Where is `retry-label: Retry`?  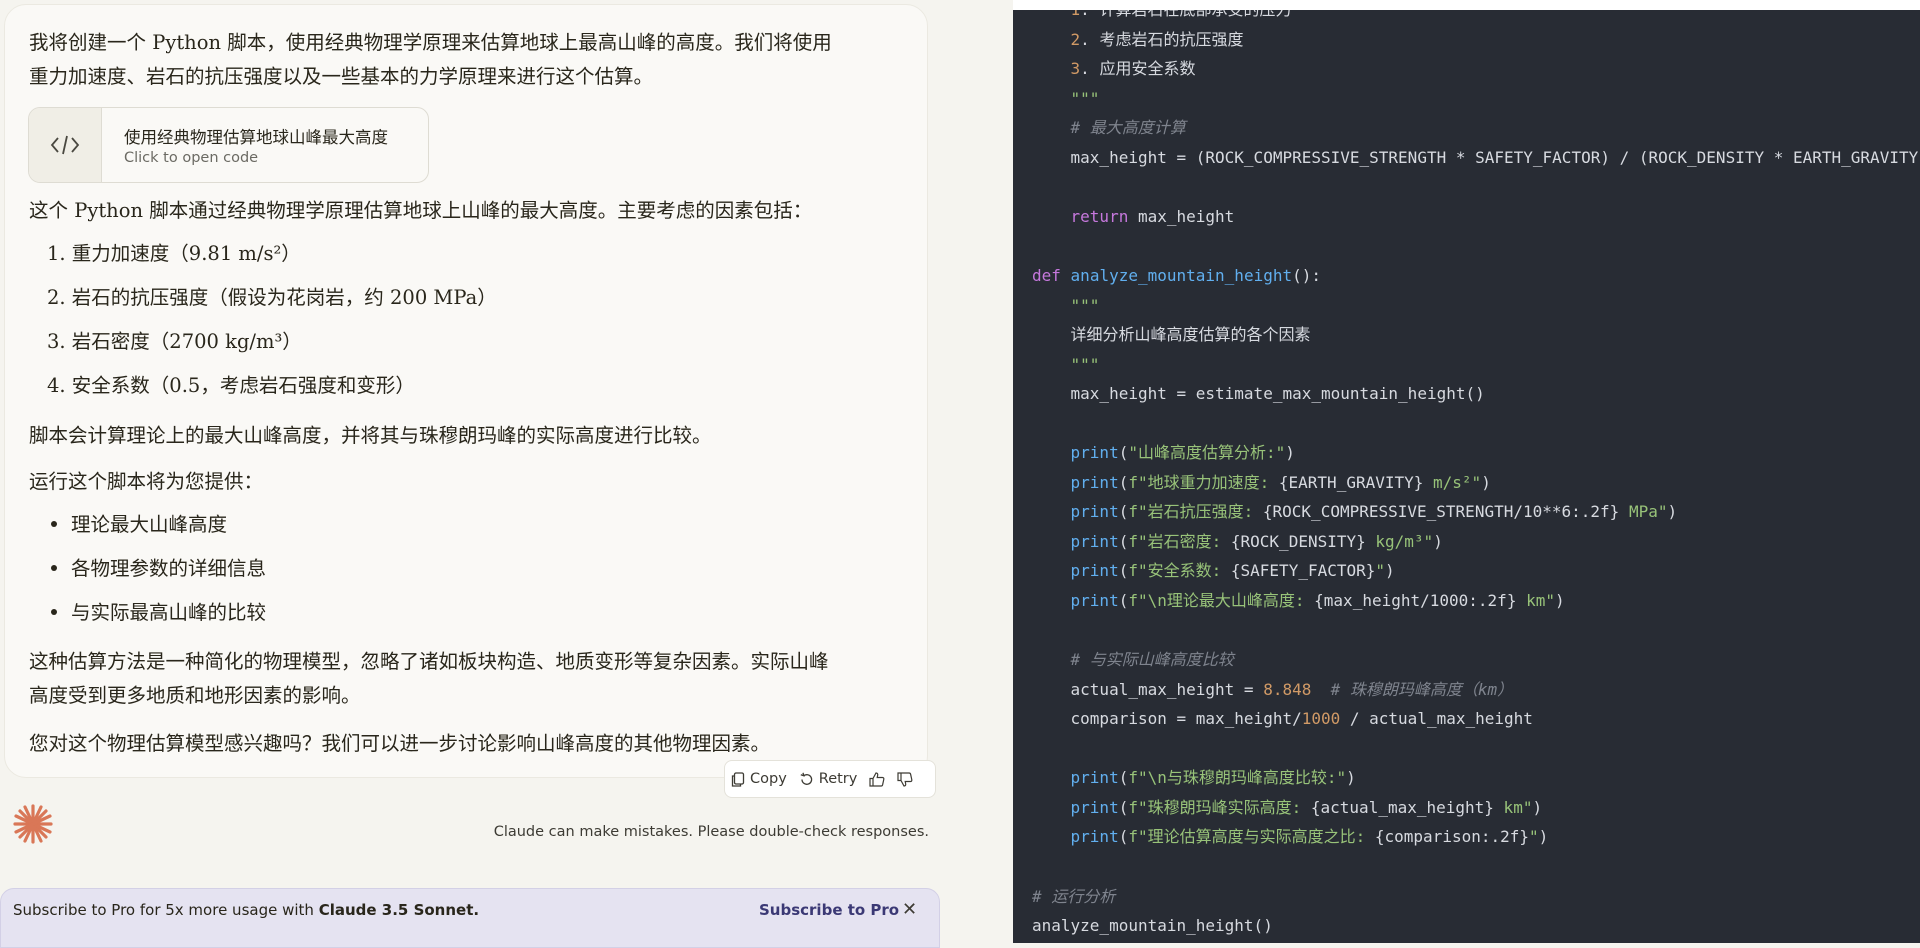
retry-label: Retry is located at coordinates (838, 779).